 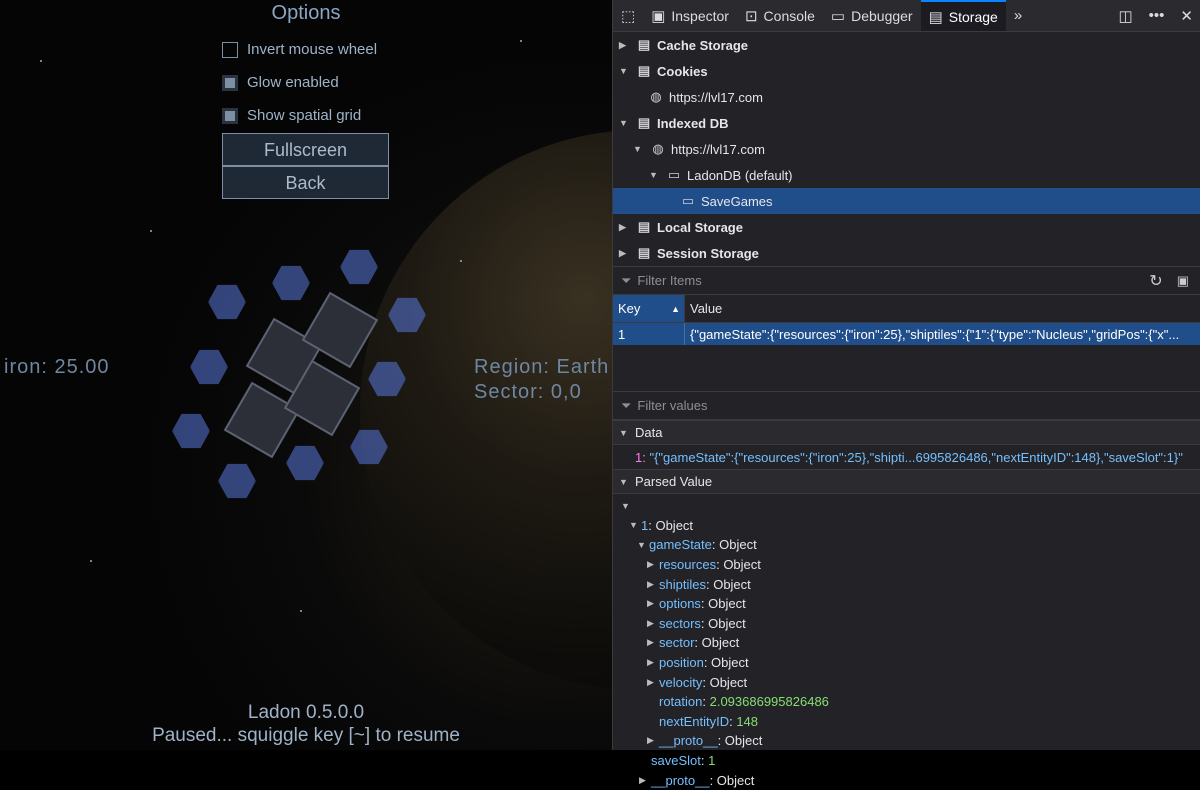 I want to click on filter-values-bar: ⏷ Filter values, so click(x=906, y=405).